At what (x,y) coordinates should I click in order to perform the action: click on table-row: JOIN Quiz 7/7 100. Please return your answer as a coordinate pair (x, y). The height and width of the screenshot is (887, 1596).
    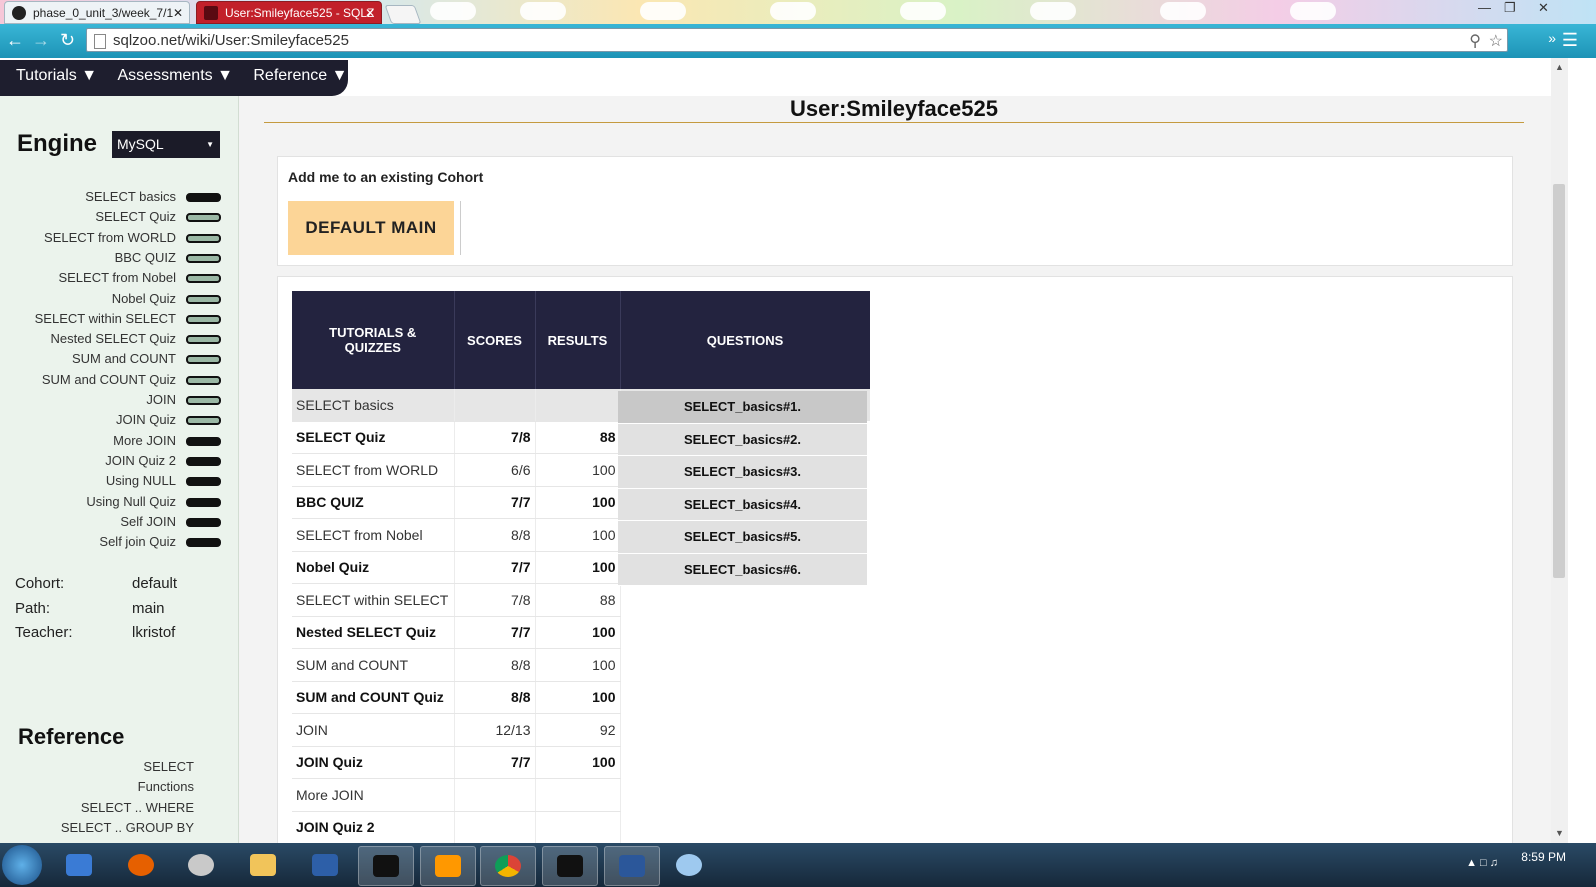
    Looking at the image, I should click on (581, 762).